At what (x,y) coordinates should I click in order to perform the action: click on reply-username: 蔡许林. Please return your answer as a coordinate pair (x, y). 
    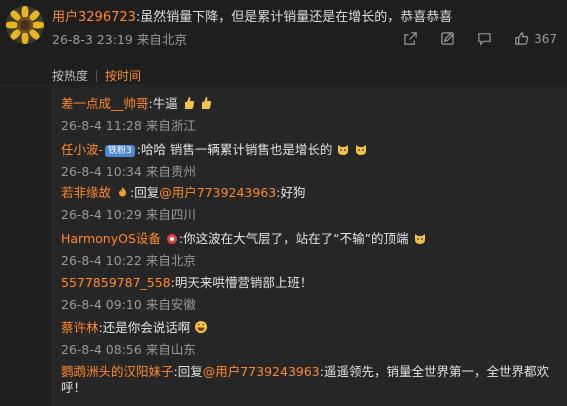
    Looking at the image, I should click on (80, 327).